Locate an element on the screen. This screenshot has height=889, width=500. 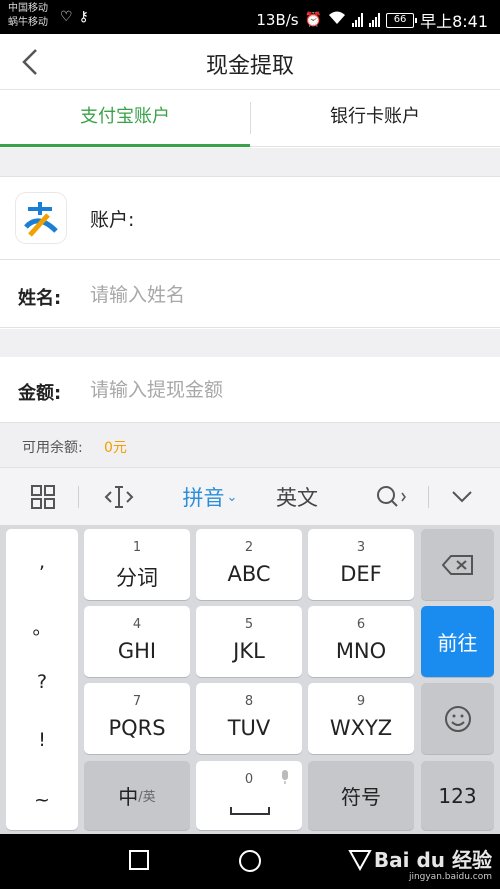
section-gap is located at coordinates (250, 162).